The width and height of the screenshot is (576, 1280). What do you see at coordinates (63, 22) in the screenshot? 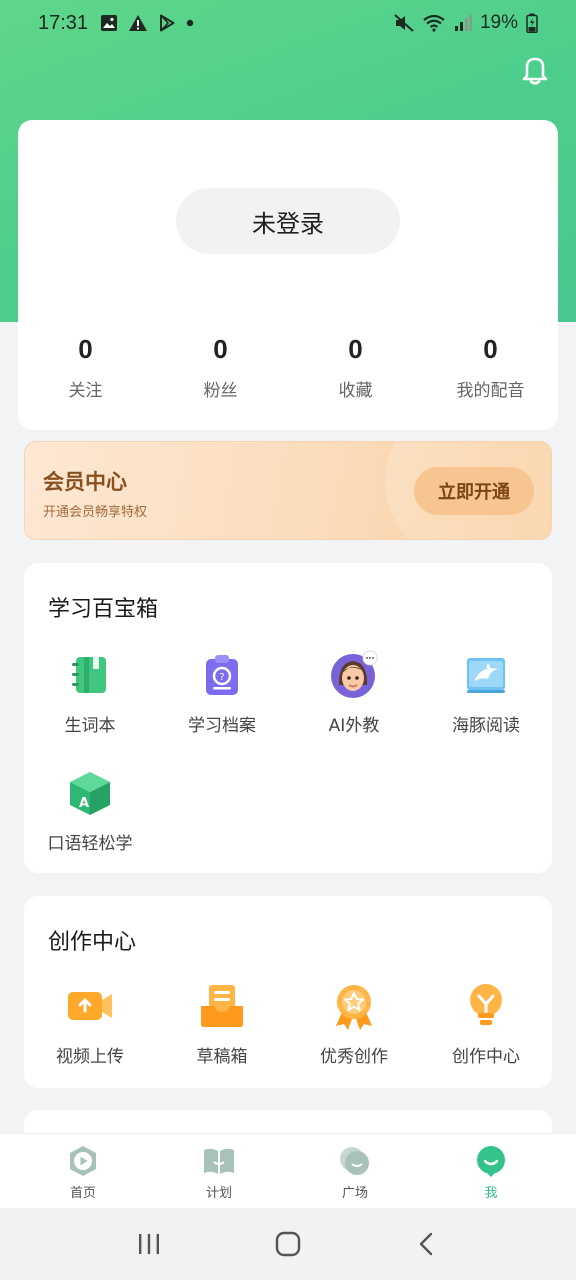
I see `status-time: 17:31` at bounding box center [63, 22].